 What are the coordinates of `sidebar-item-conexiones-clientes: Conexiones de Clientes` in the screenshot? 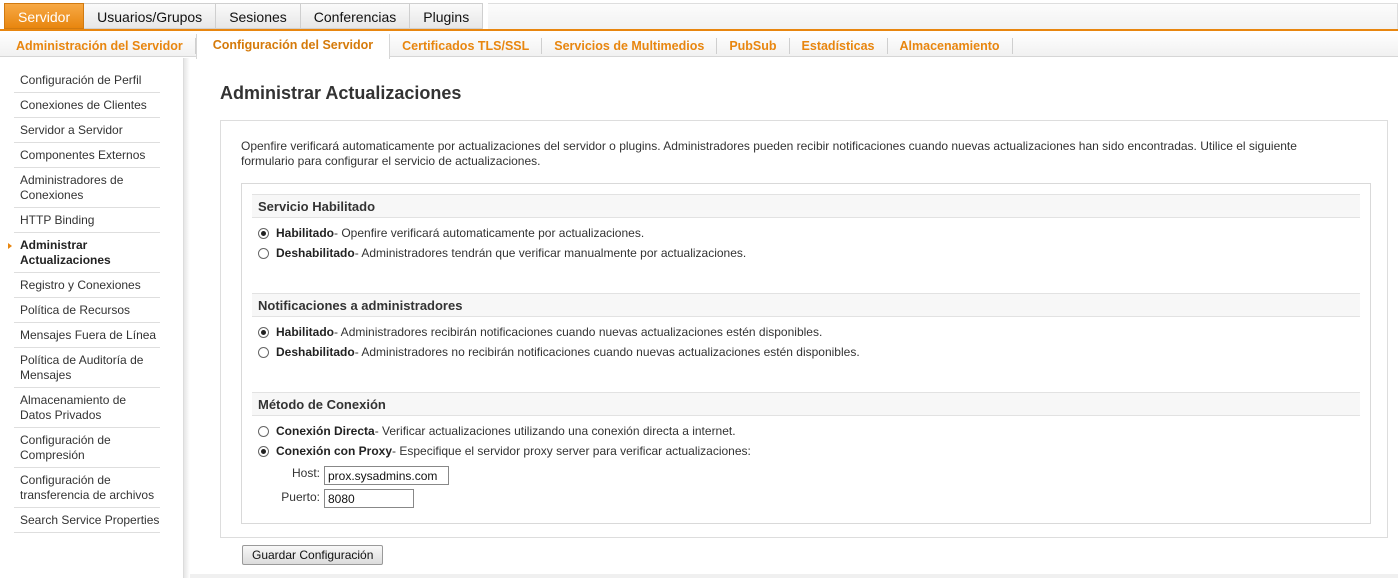 It's located at (87, 105).